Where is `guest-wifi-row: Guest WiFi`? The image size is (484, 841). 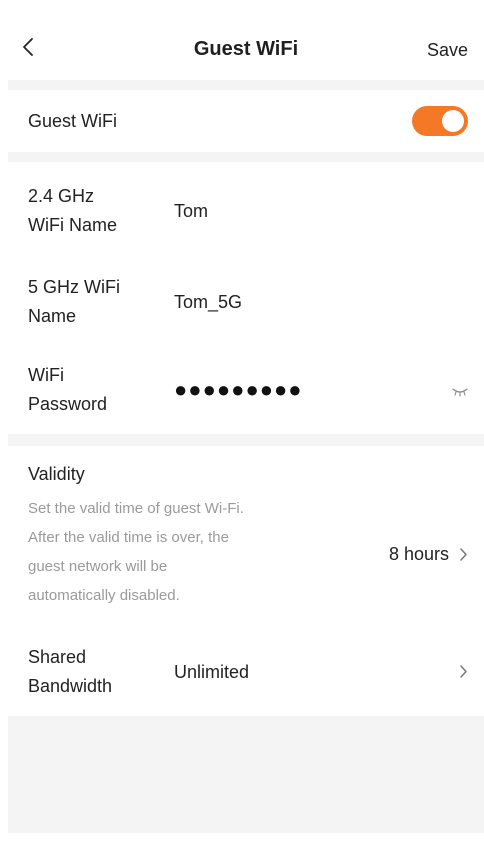
guest-wifi-row: Guest WiFi is located at coordinates (246, 121).